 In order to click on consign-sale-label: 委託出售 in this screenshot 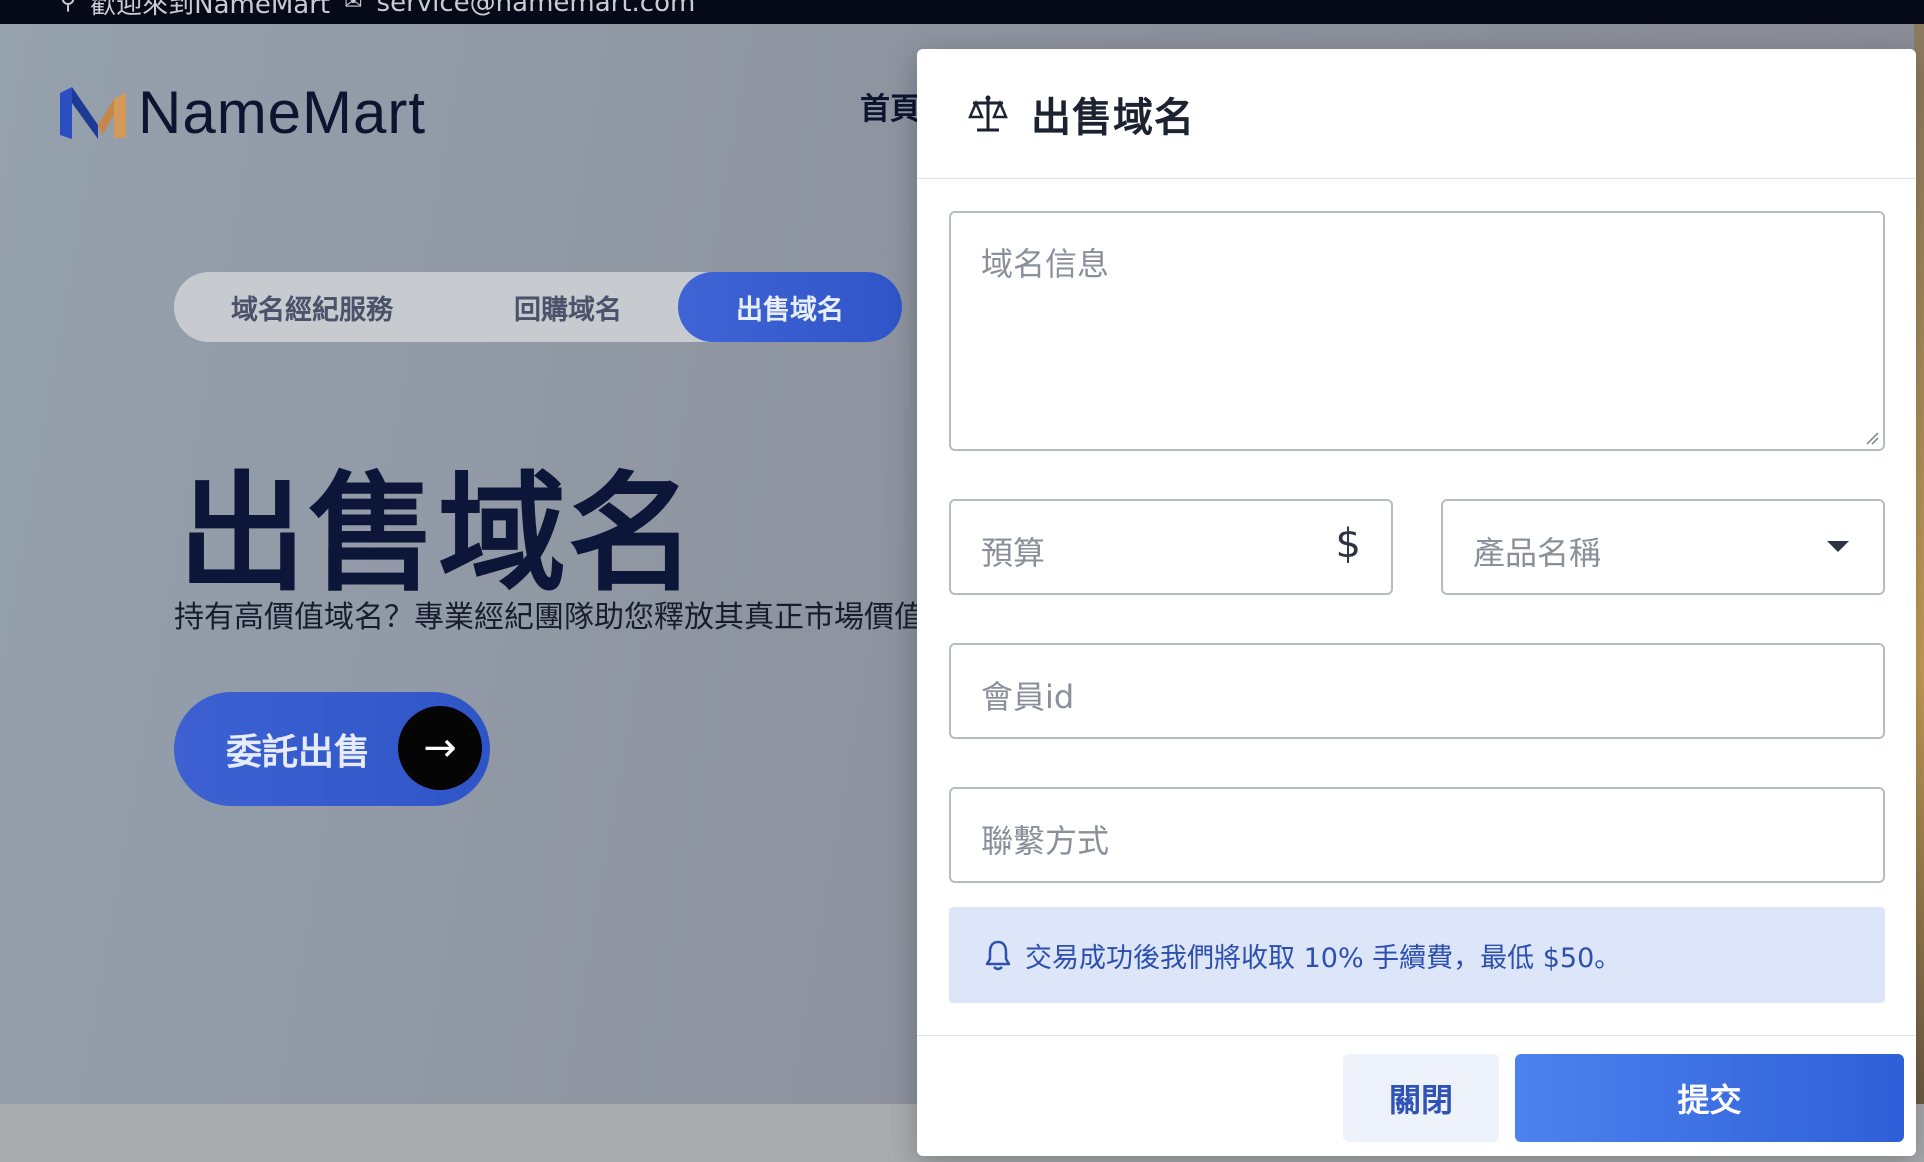, I will do `click(298, 752)`.